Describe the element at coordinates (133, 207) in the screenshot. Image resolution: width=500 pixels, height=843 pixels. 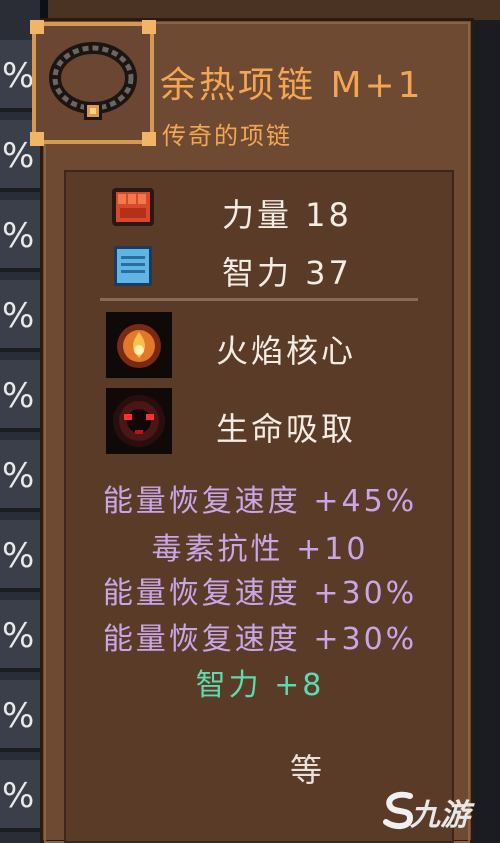
I see `fist-icon` at that location.